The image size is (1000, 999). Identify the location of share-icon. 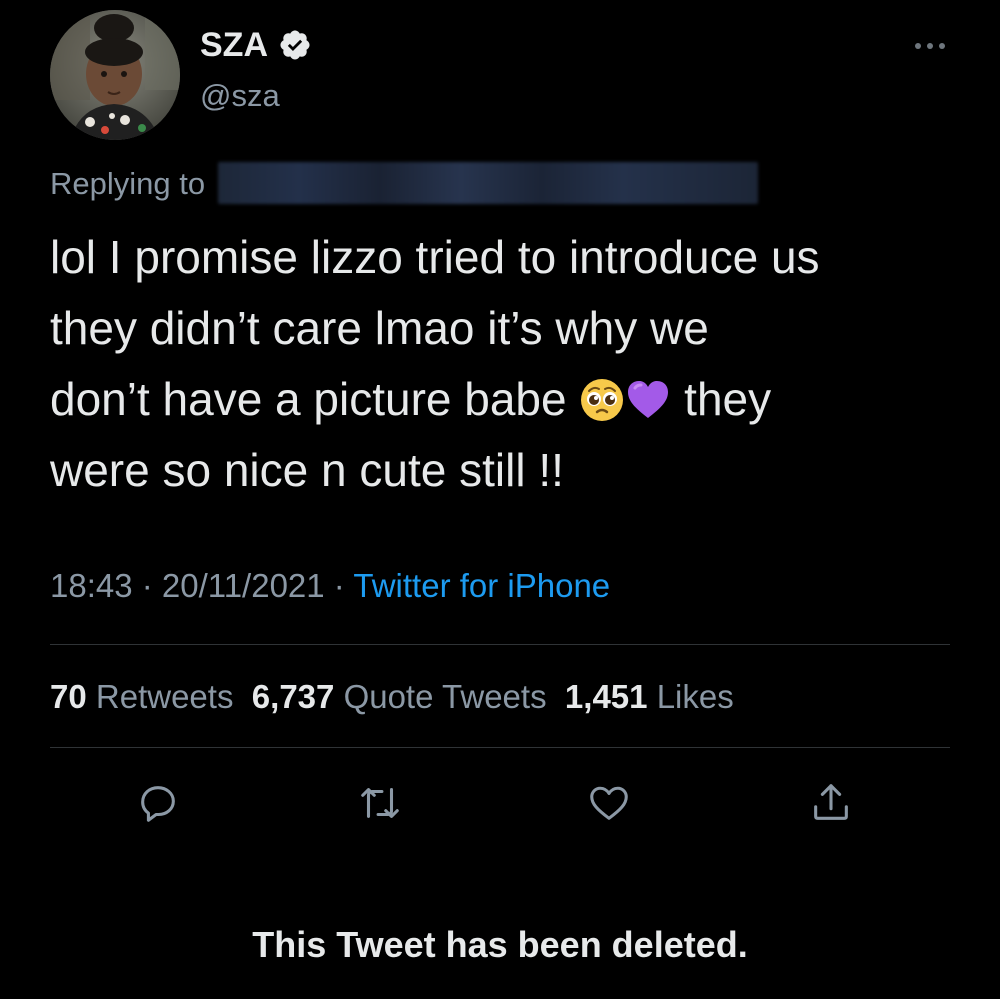
(831, 803).